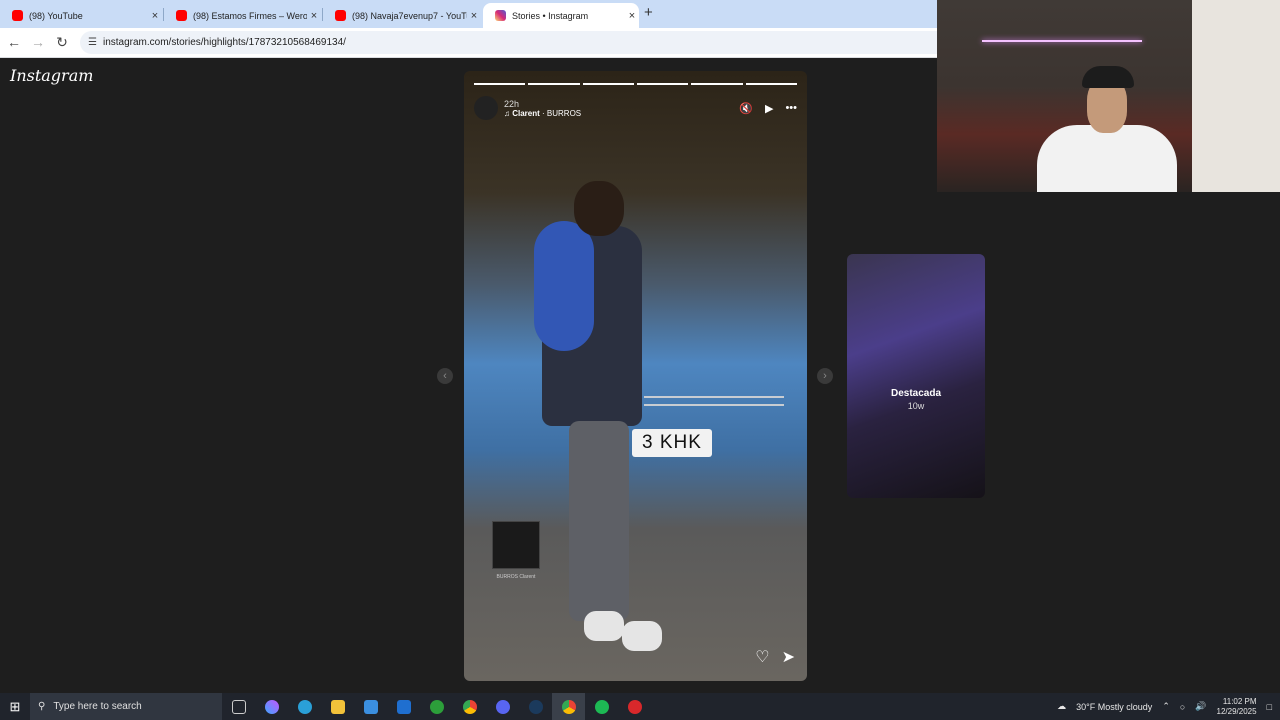 Image resolution: width=1280 pixels, height=720 pixels. What do you see at coordinates (409, 15) in the screenshot?
I see `tab-title: (98) Navaja7evenup7 - YouTub` at bounding box center [409, 15].